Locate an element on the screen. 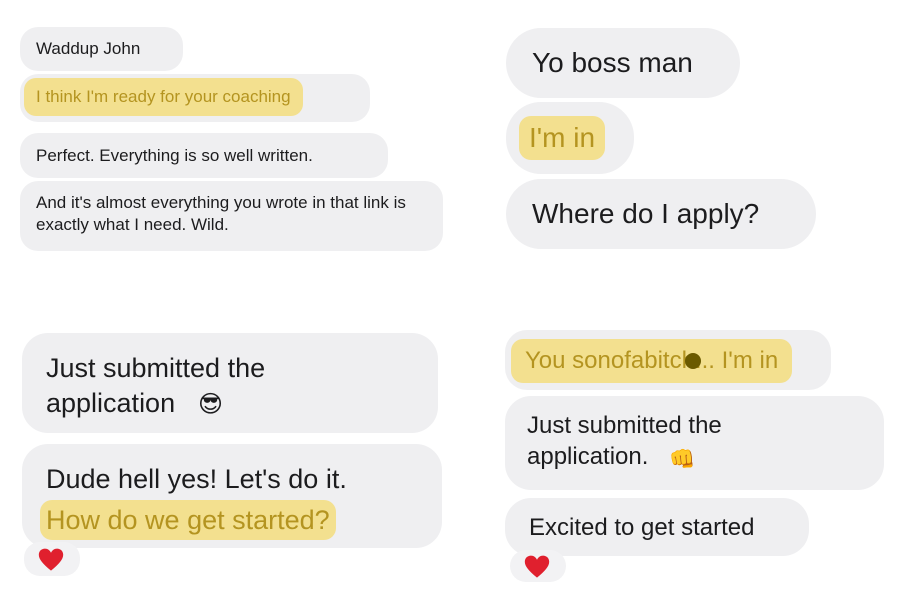 The image size is (905, 603). message-bubble: Excited to get started is located at coordinates (657, 527).